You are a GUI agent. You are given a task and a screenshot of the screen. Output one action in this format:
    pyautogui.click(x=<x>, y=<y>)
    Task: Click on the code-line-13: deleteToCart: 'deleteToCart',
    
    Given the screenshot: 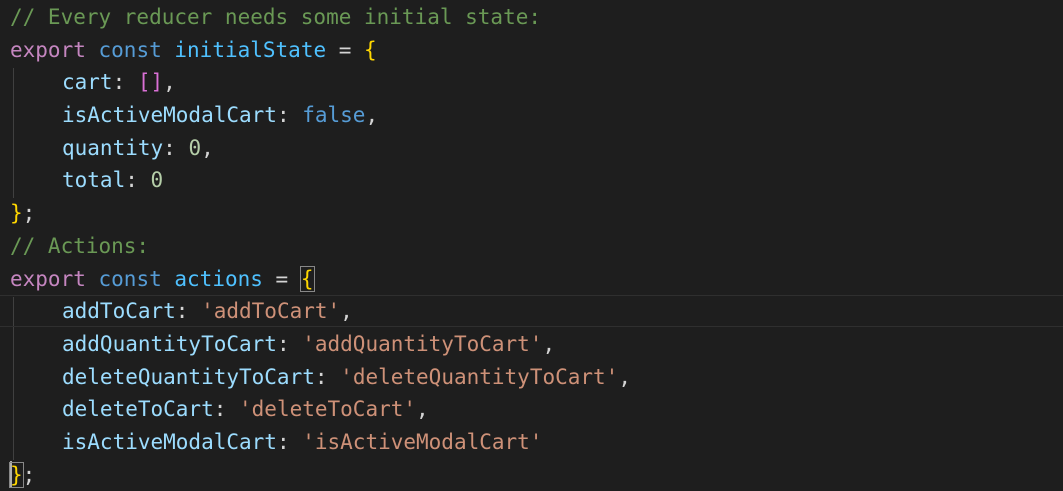 What is the action you would take?
    pyautogui.click(x=320, y=409)
    